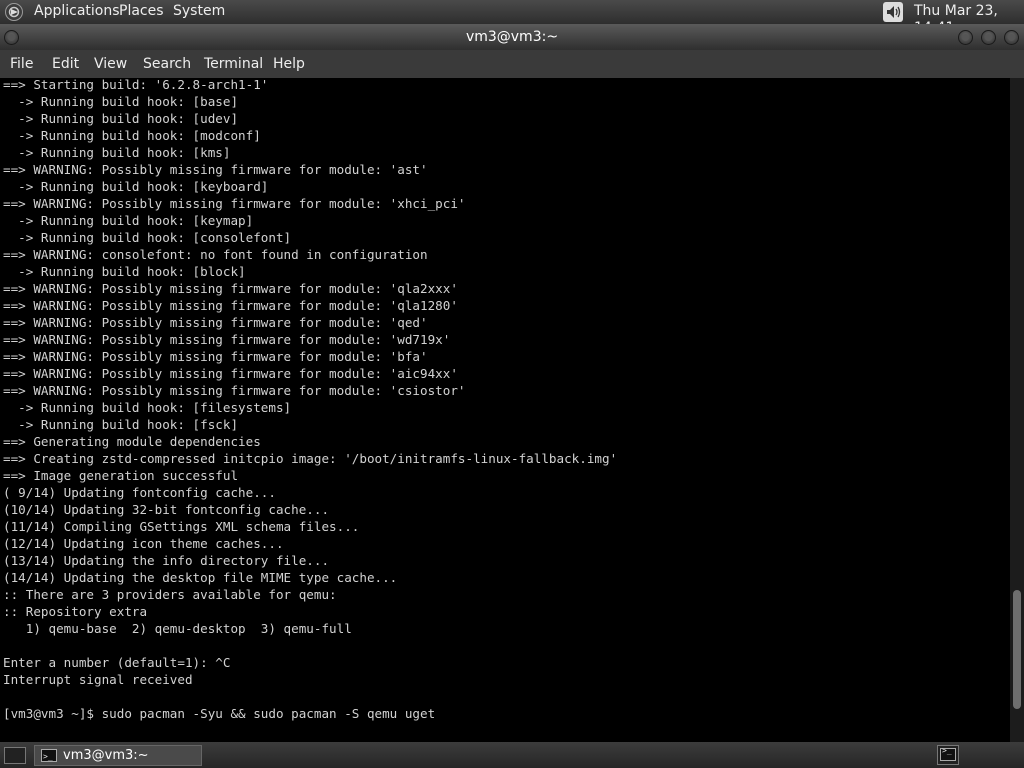 The height and width of the screenshot is (768, 1024). I want to click on minimize-icon, so click(965, 37).